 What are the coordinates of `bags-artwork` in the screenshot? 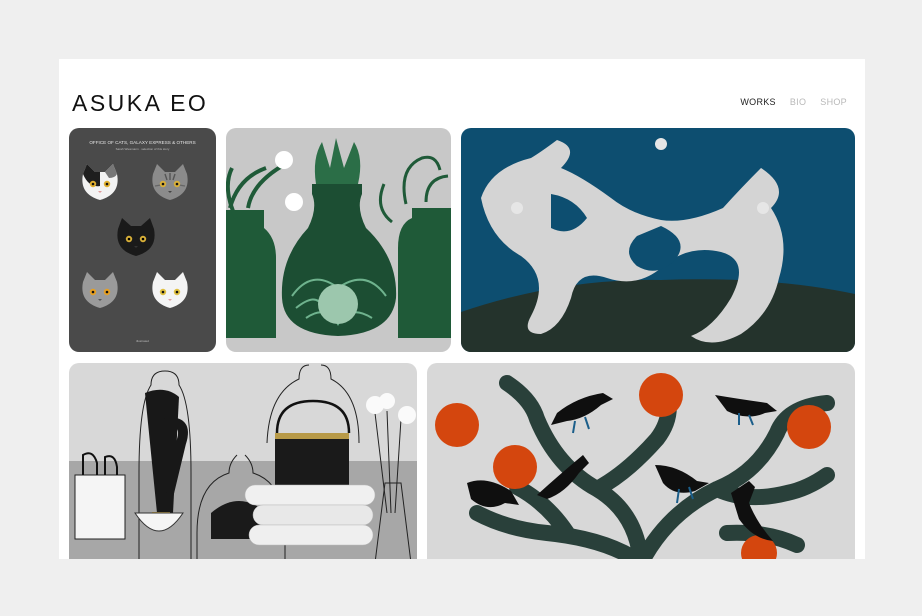 It's located at (243, 461).